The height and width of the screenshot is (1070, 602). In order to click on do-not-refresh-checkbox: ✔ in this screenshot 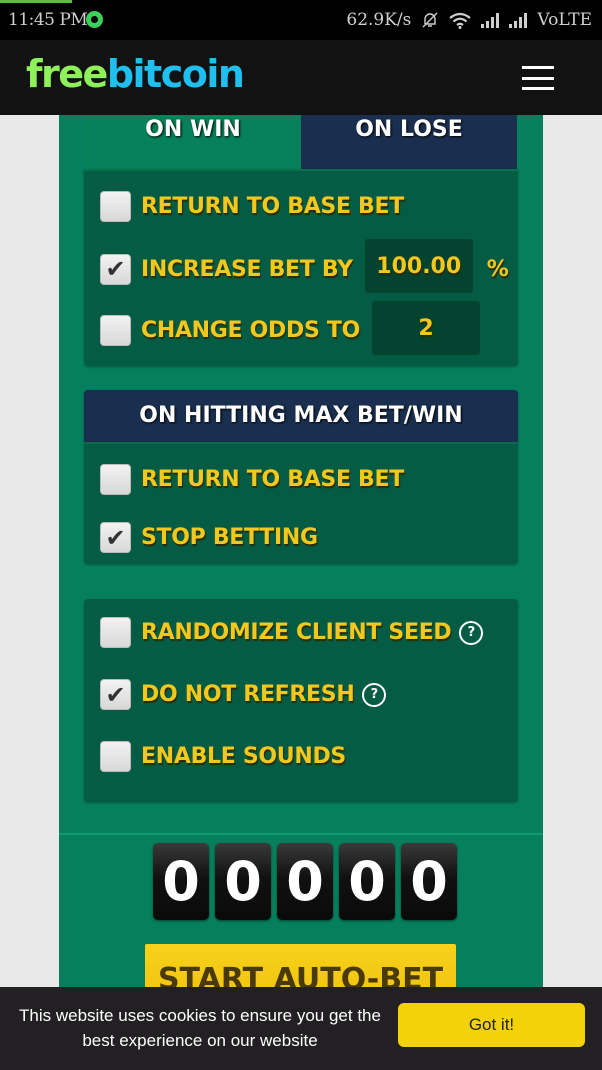, I will do `click(115, 694)`.